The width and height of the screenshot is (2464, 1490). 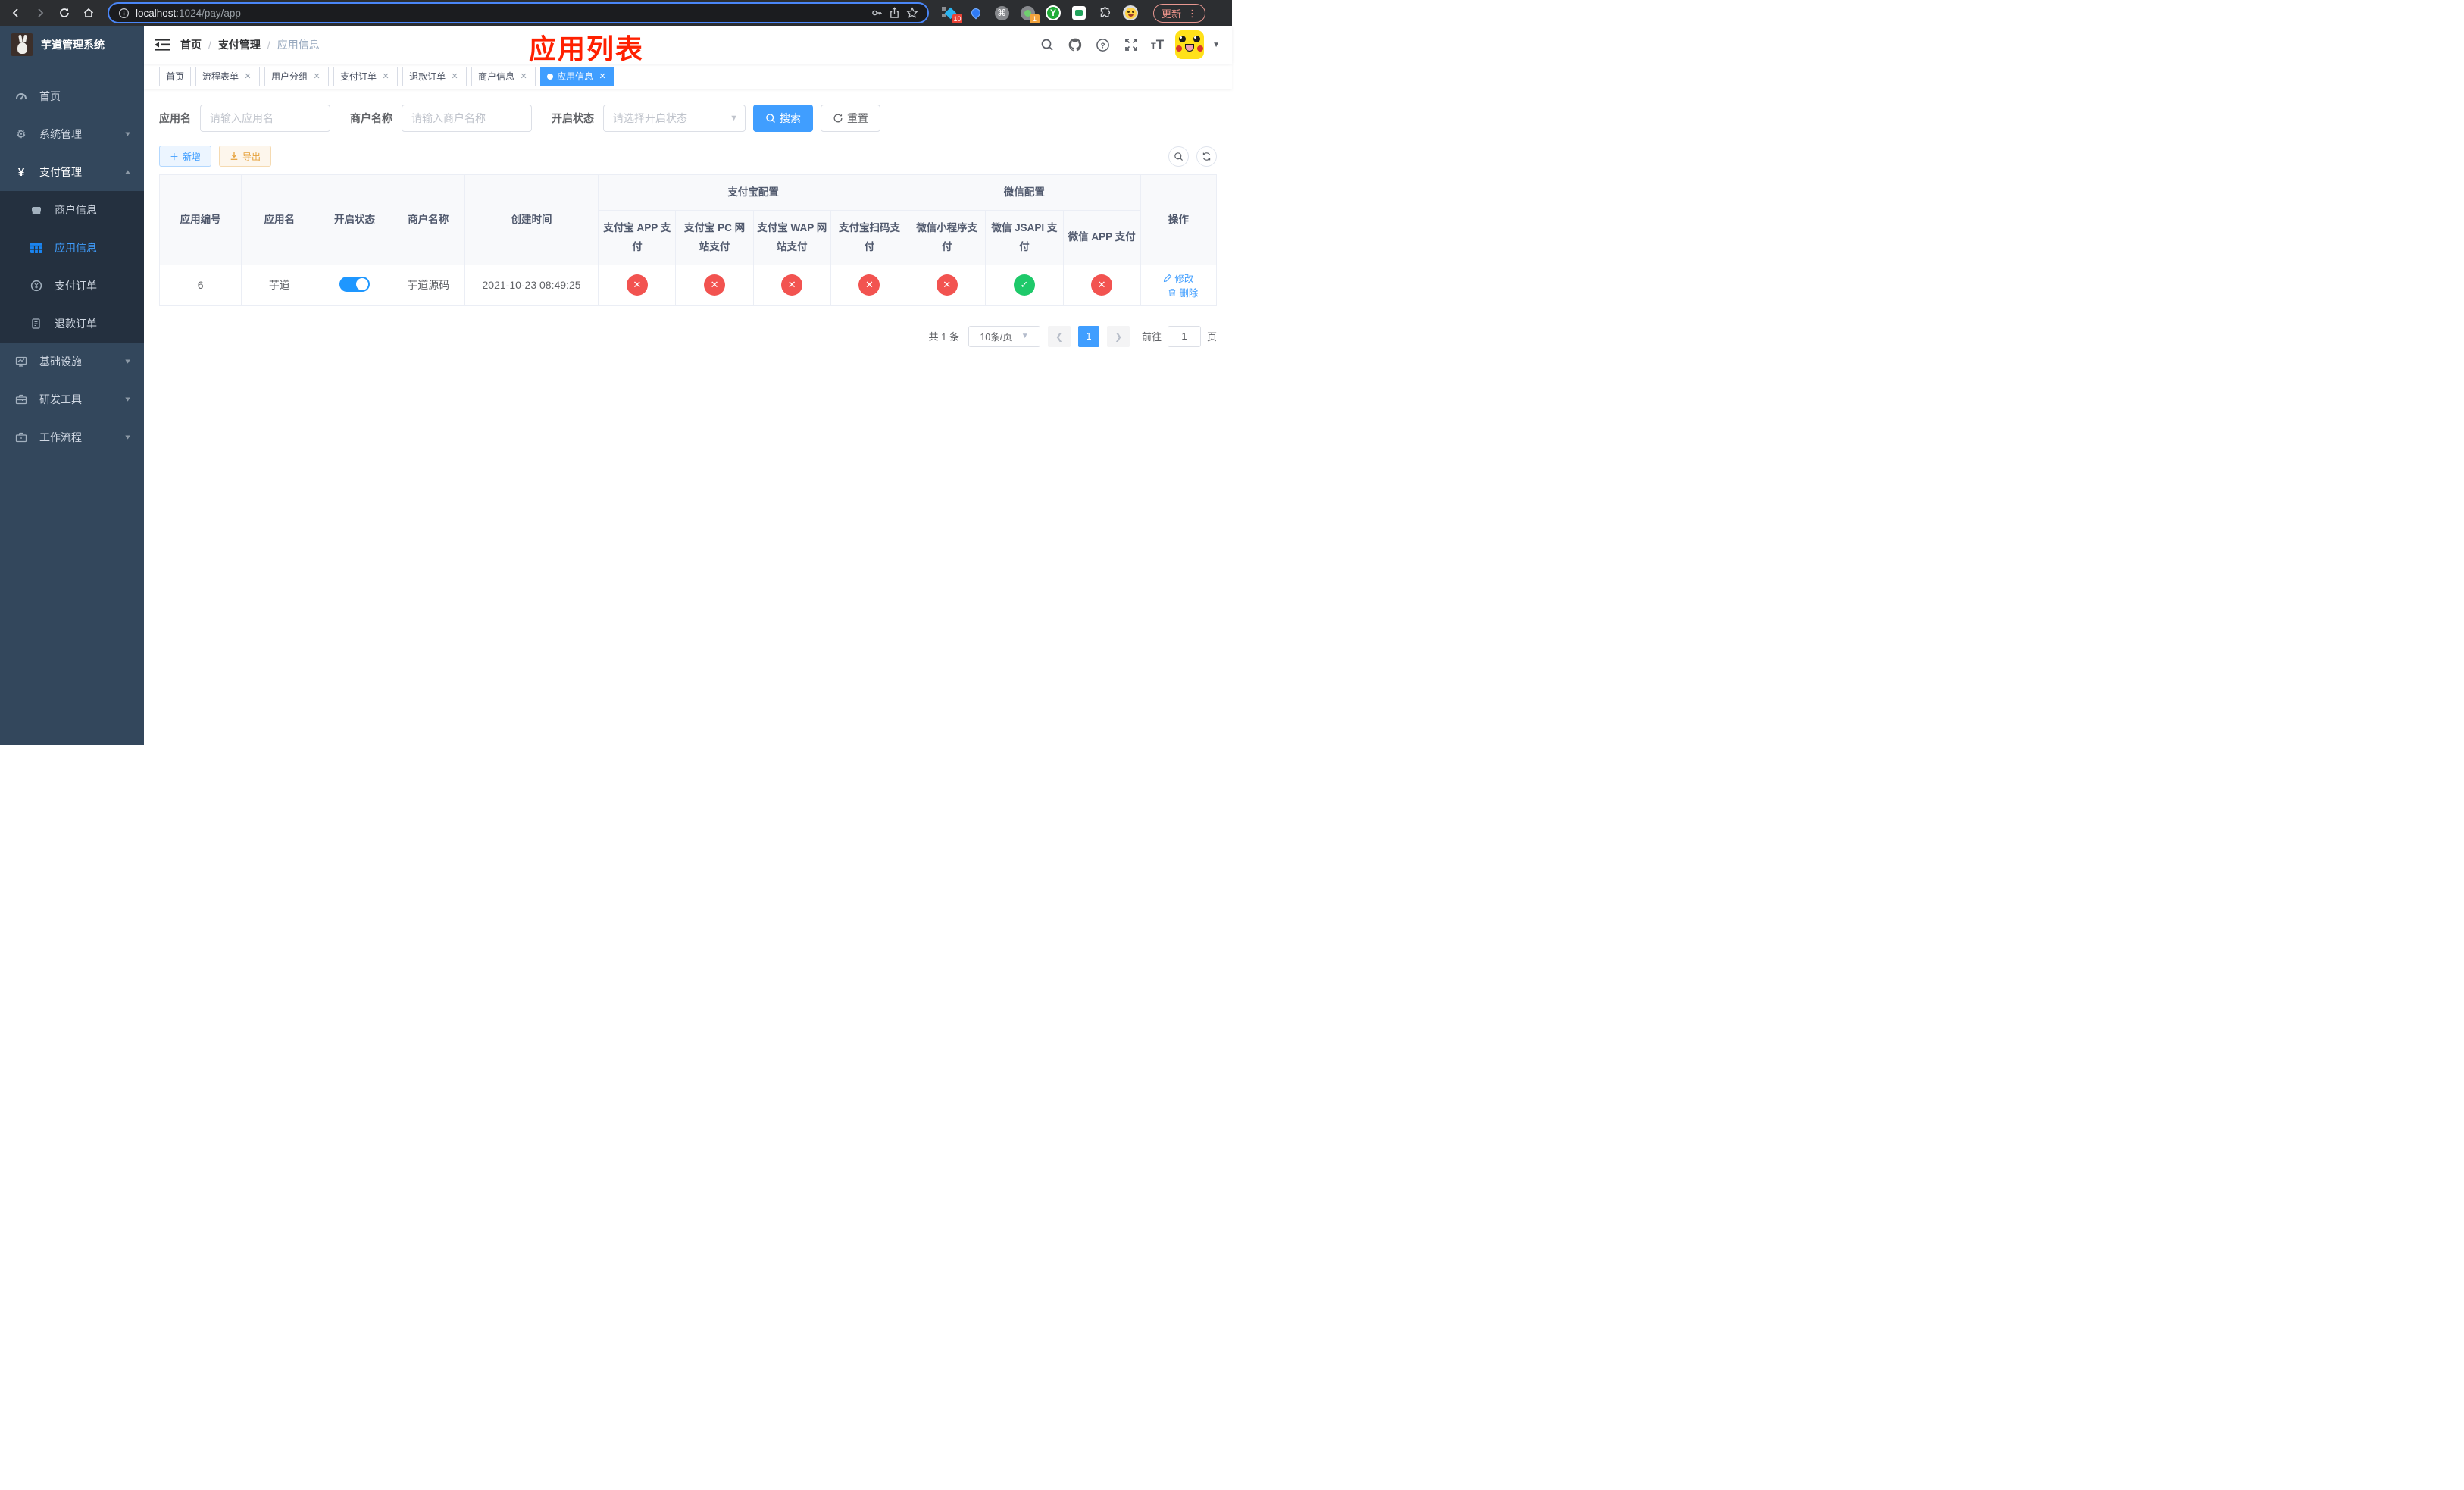 What do you see at coordinates (355, 284) in the screenshot?
I see `status-toggle` at bounding box center [355, 284].